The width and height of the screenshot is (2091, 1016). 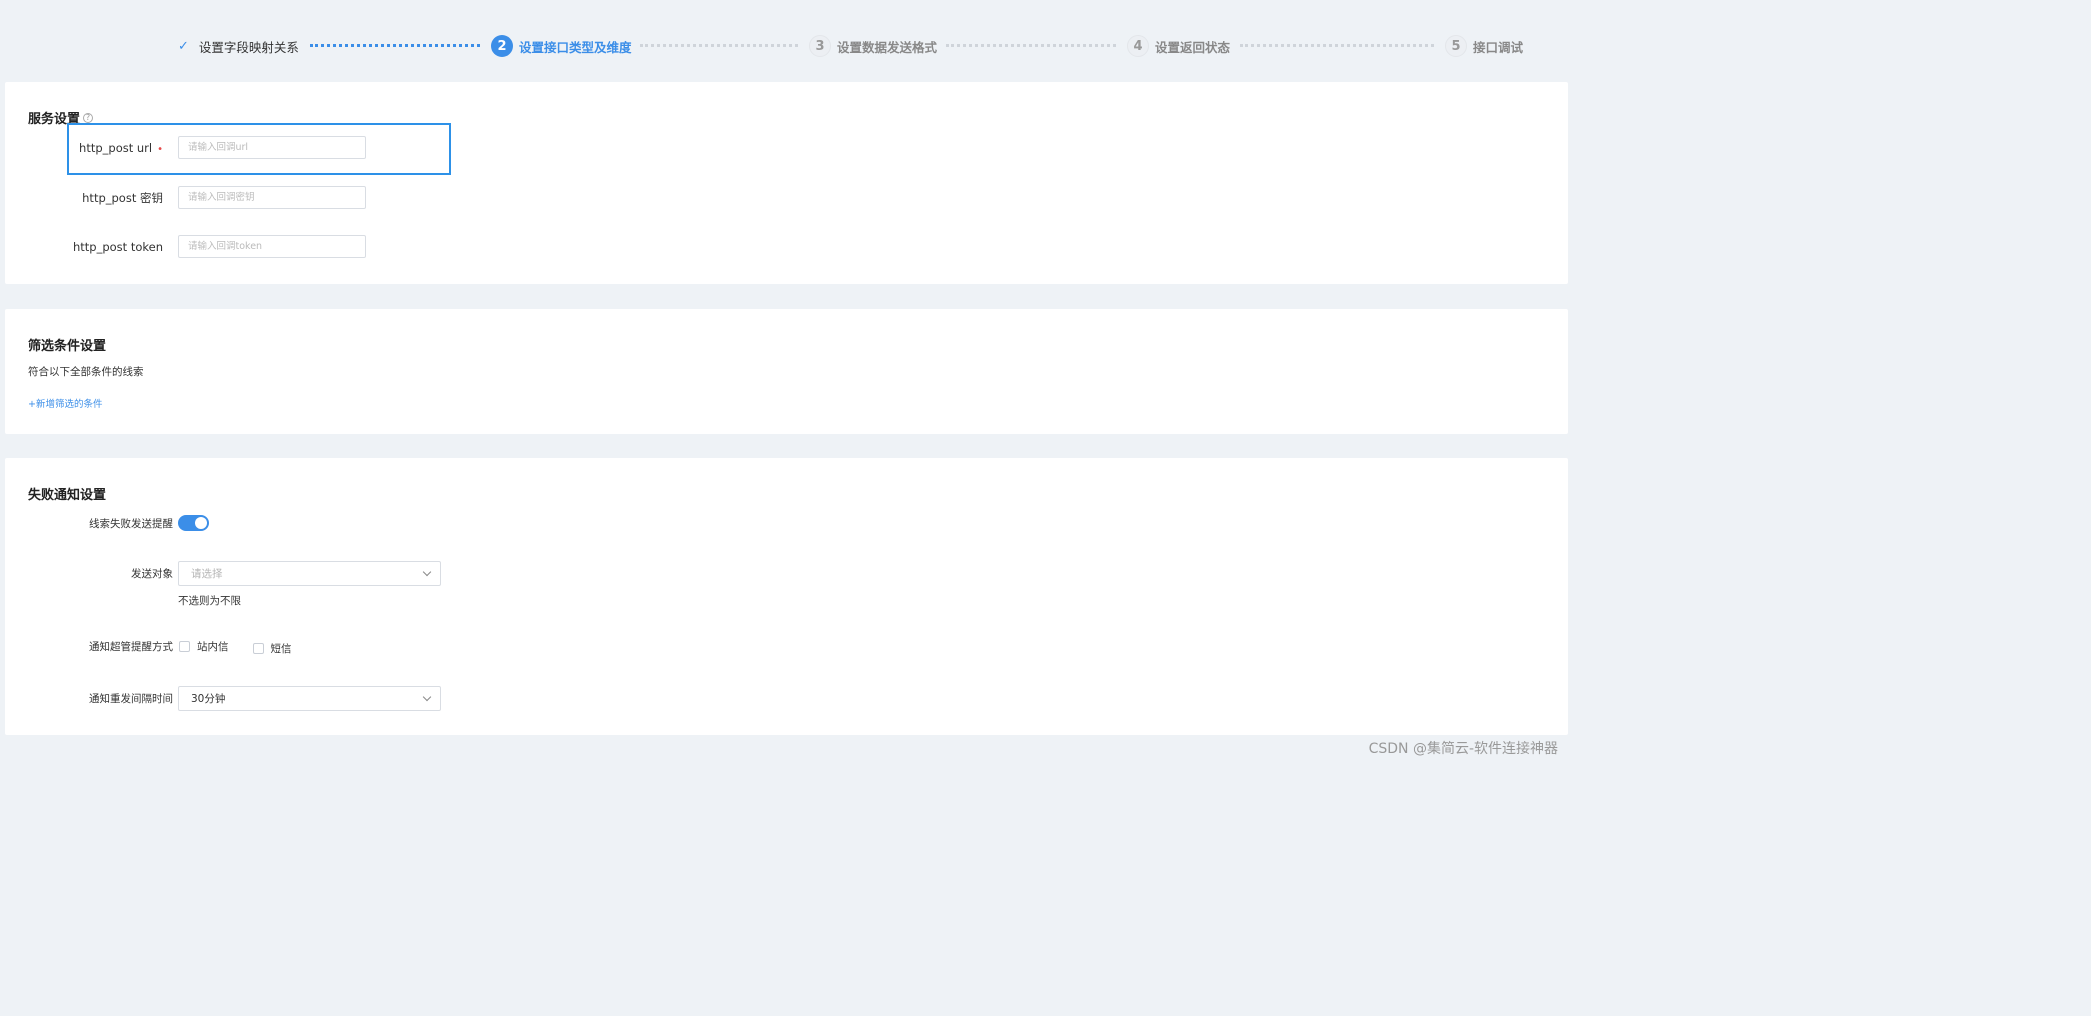 I want to click on toggle-knob, so click(x=201, y=523).